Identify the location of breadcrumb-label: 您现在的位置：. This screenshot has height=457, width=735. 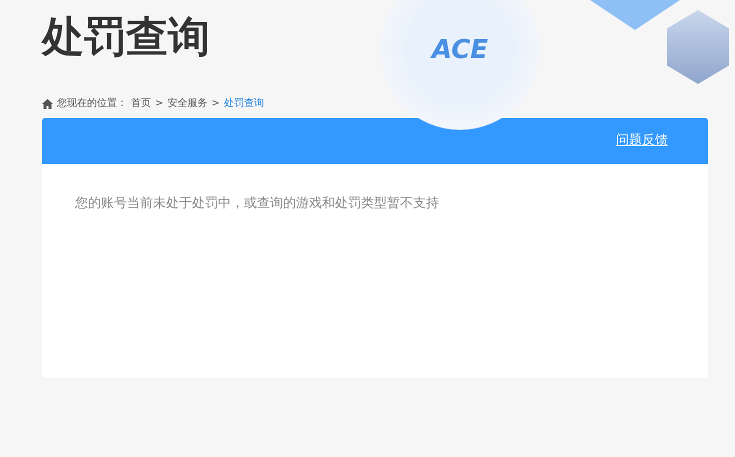
(92, 103).